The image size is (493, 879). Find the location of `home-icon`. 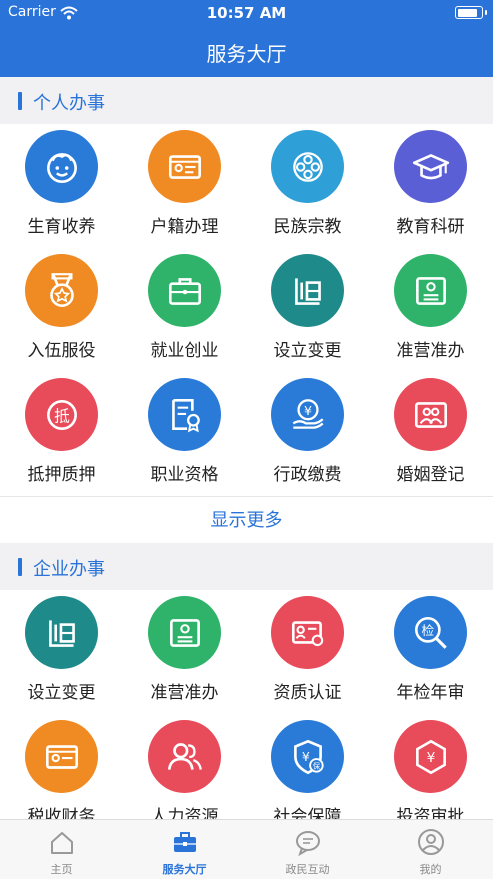

home-icon is located at coordinates (62, 842).